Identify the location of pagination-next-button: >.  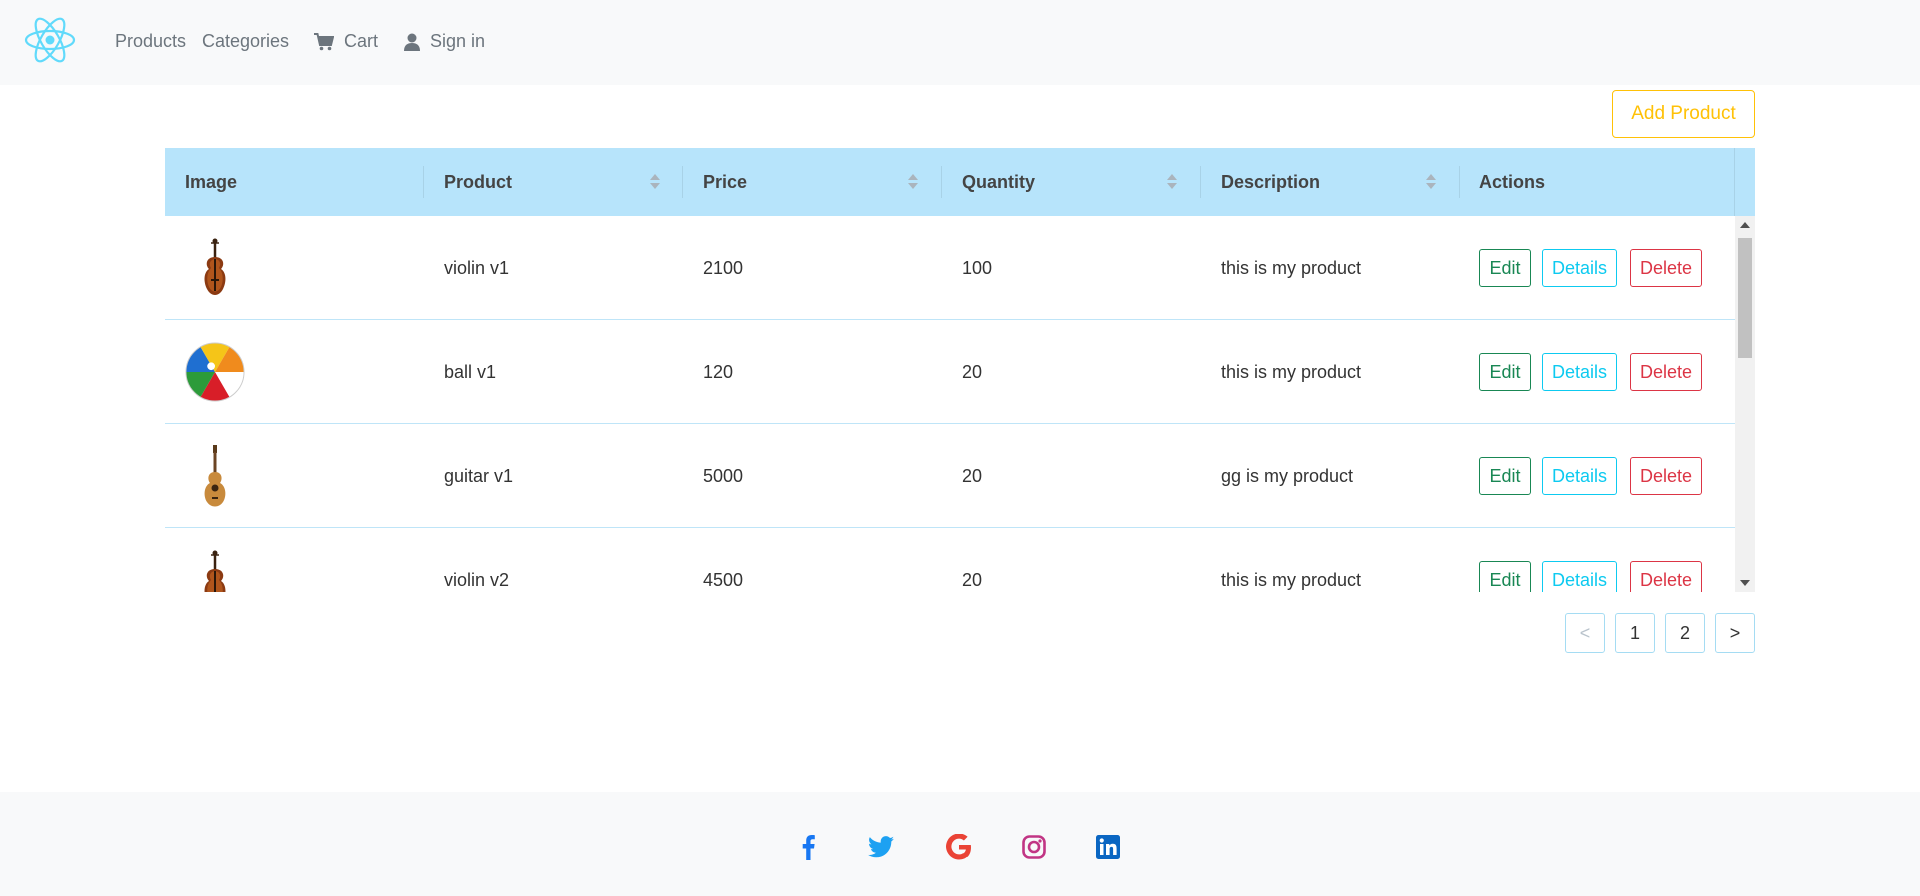
(1735, 633).